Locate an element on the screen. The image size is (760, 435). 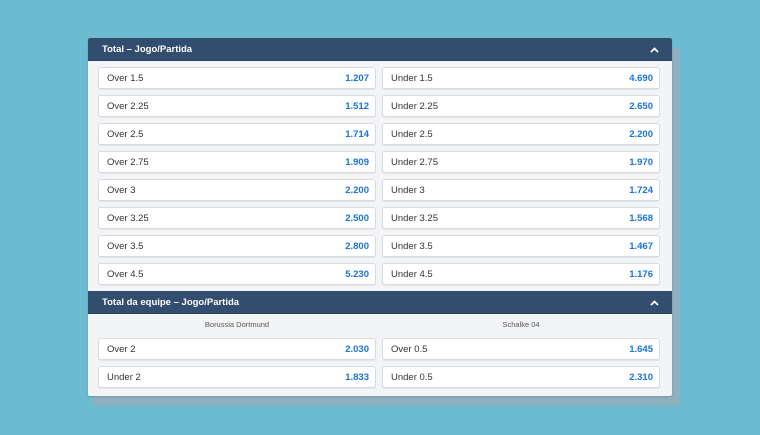
selection-label: Under 4.5 is located at coordinates (412, 274).